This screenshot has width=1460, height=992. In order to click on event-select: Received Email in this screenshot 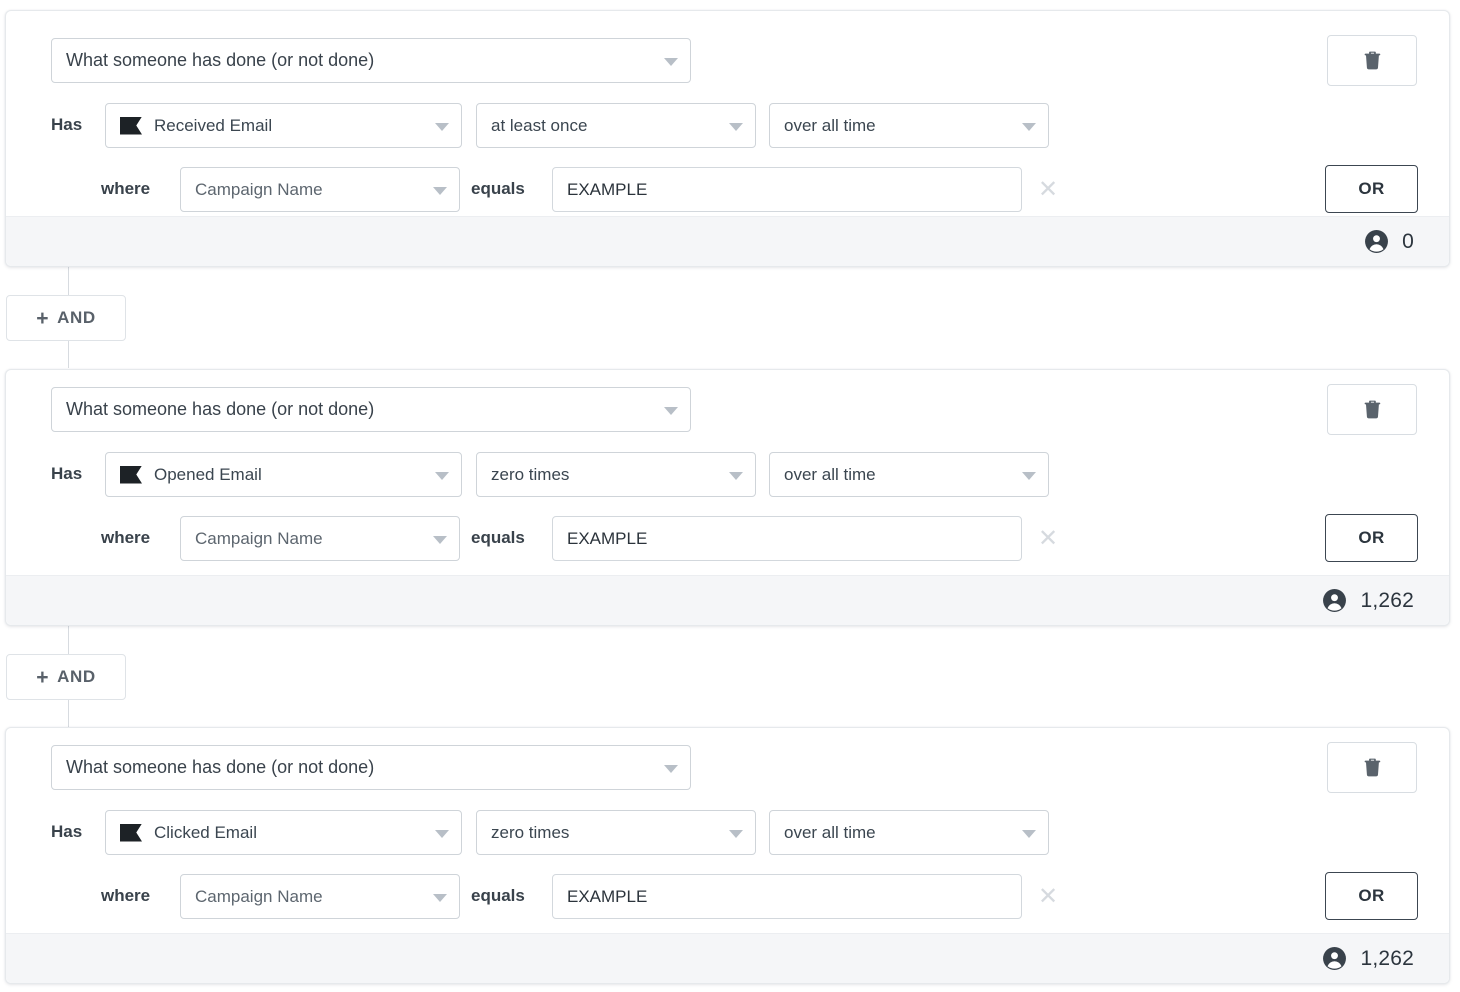, I will do `click(283, 125)`.